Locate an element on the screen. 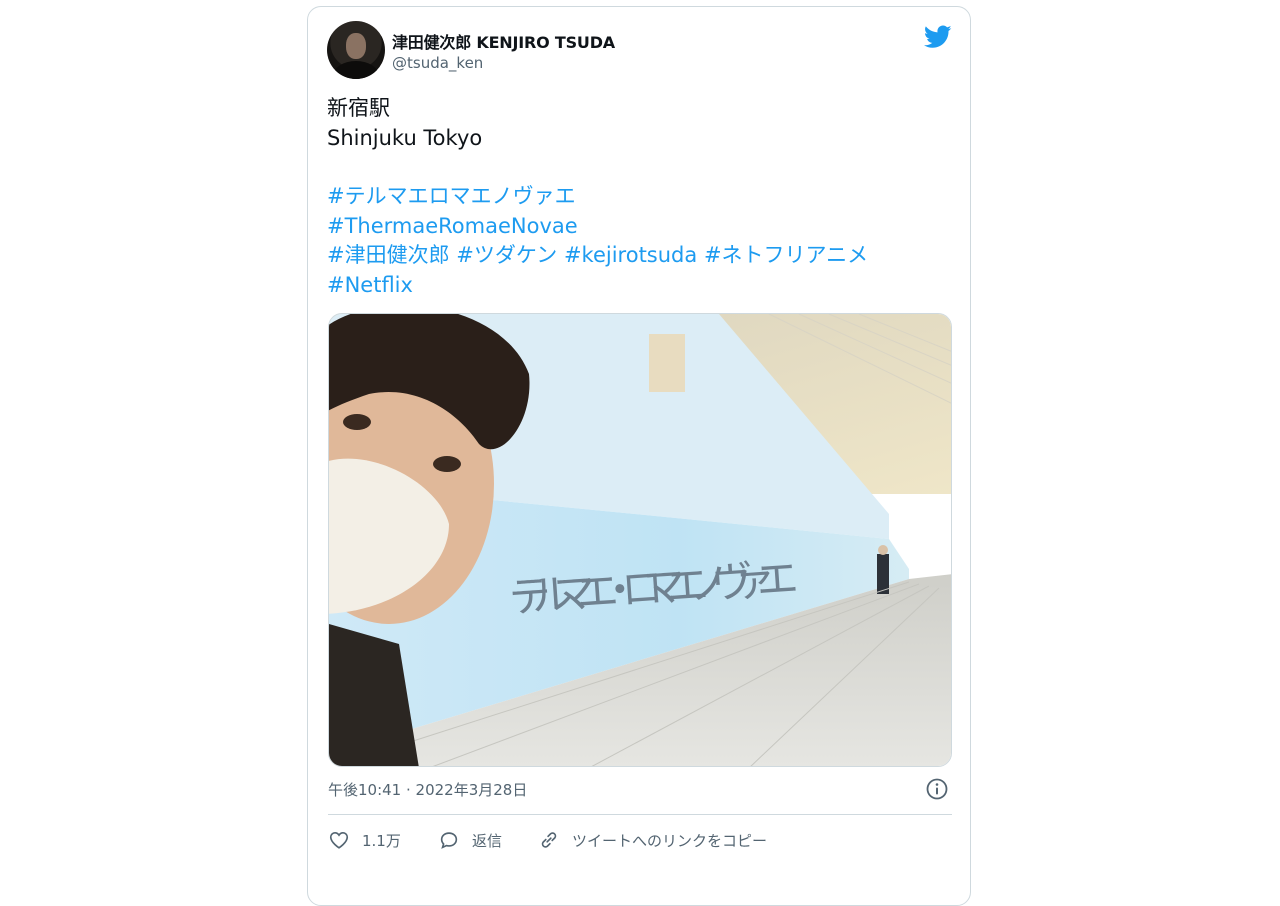 This screenshot has height=906, width=1280. avatar-face is located at coordinates (356, 46).